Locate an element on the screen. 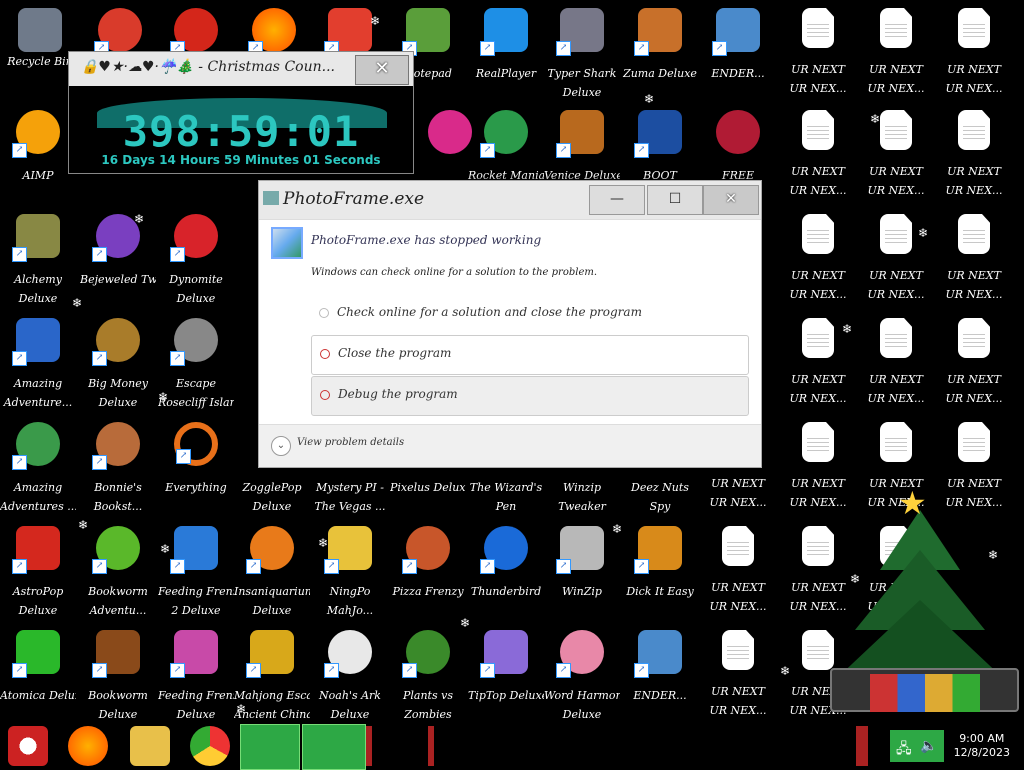  goldfish-icon: ↗ is located at coordinates (270, 550).